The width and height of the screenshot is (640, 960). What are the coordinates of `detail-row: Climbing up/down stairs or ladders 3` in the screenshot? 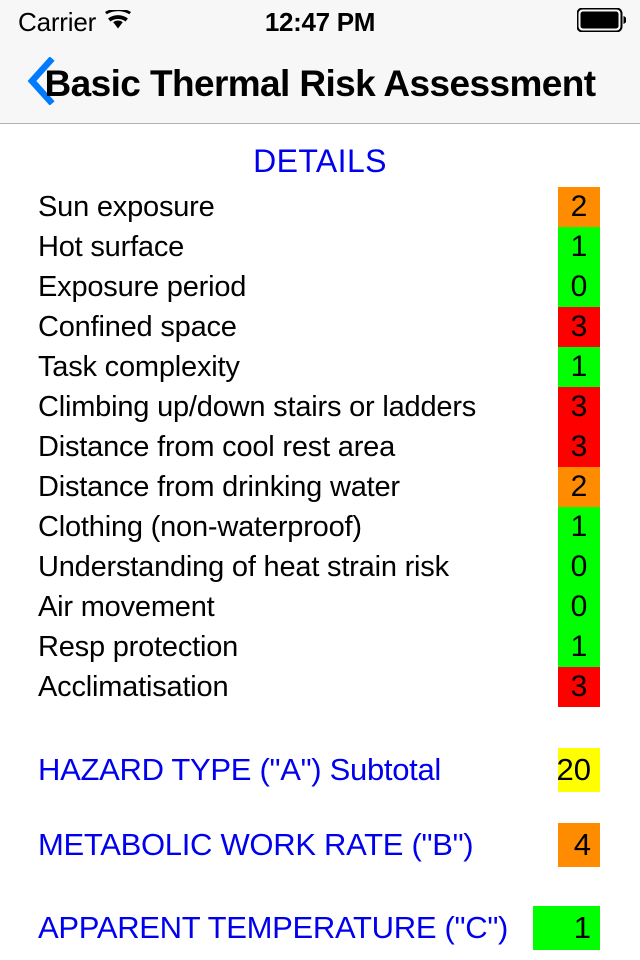 It's located at (320, 407).